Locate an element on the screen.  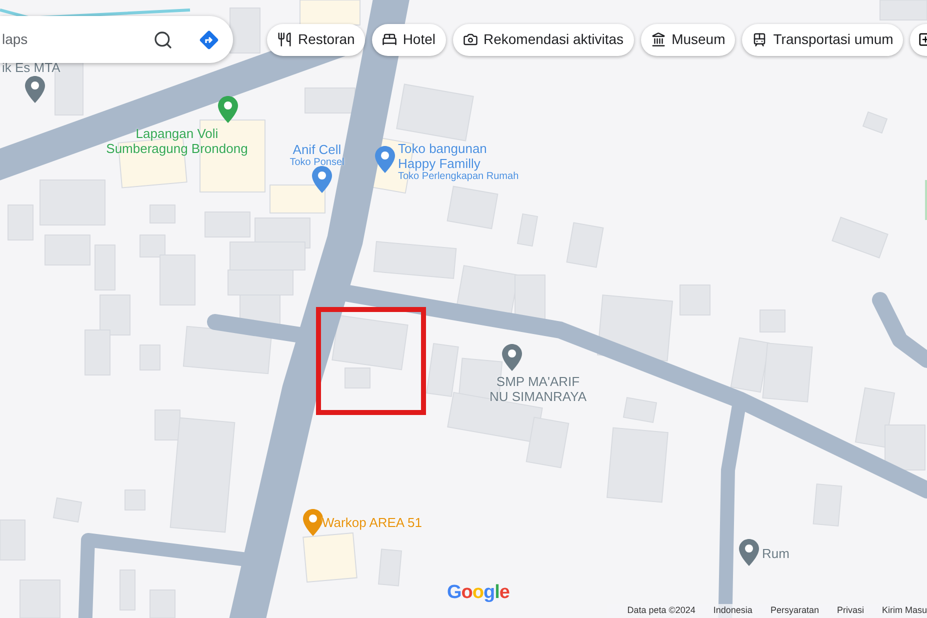
attribution-link: Kirim Masu is located at coordinates (904, 611).